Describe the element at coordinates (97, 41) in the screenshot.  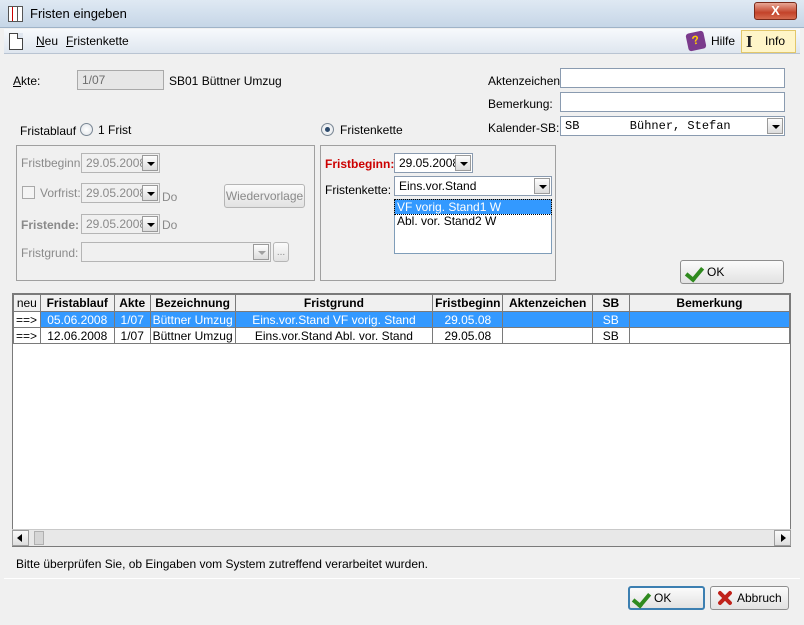
I see `menu-fristenkette: Fristenkette` at that location.